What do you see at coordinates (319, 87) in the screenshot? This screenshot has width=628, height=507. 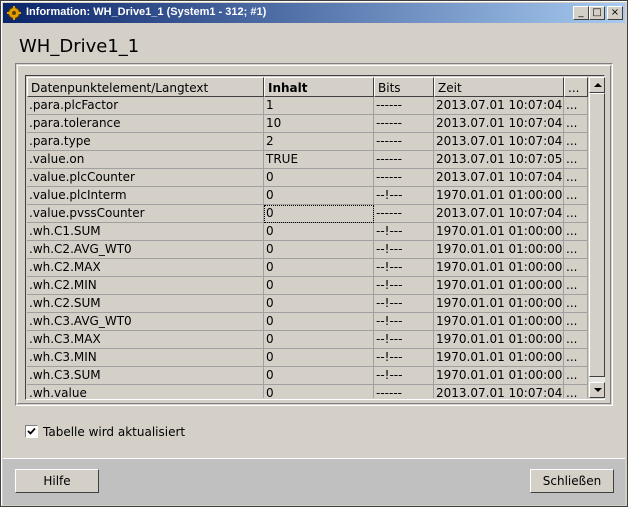 I see `column-header-content: Inhalt` at bounding box center [319, 87].